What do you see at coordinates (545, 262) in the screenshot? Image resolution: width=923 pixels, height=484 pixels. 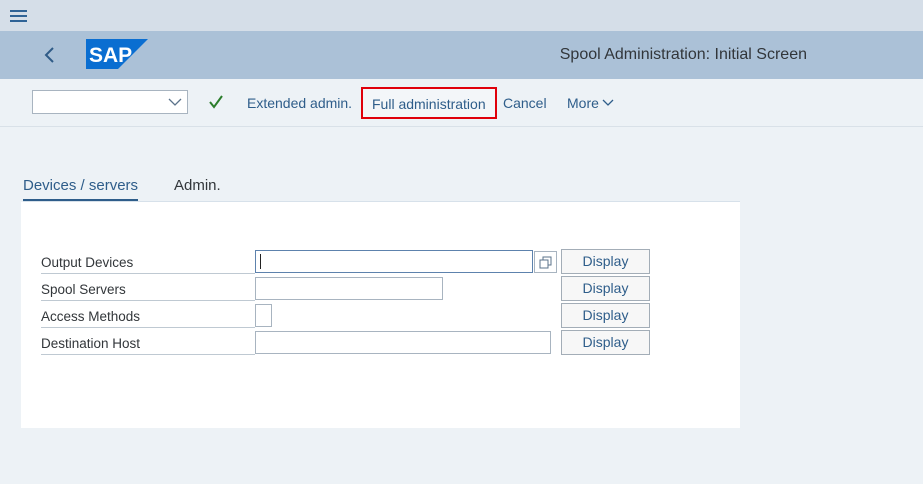 I see `value-help-icon` at bounding box center [545, 262].